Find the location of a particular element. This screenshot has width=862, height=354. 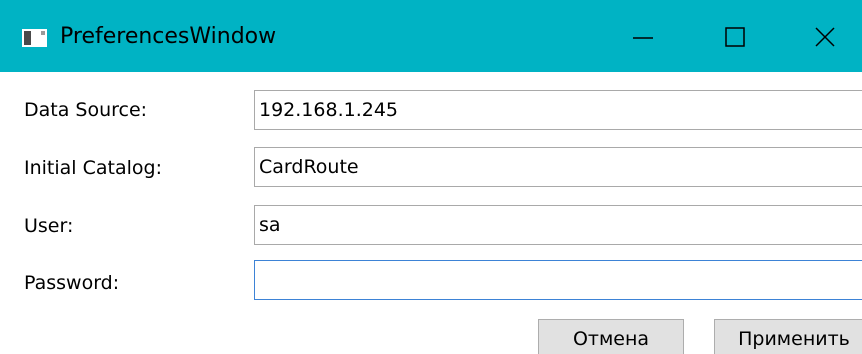

cancel-button: Отмена is located at coordinates (611, 336).